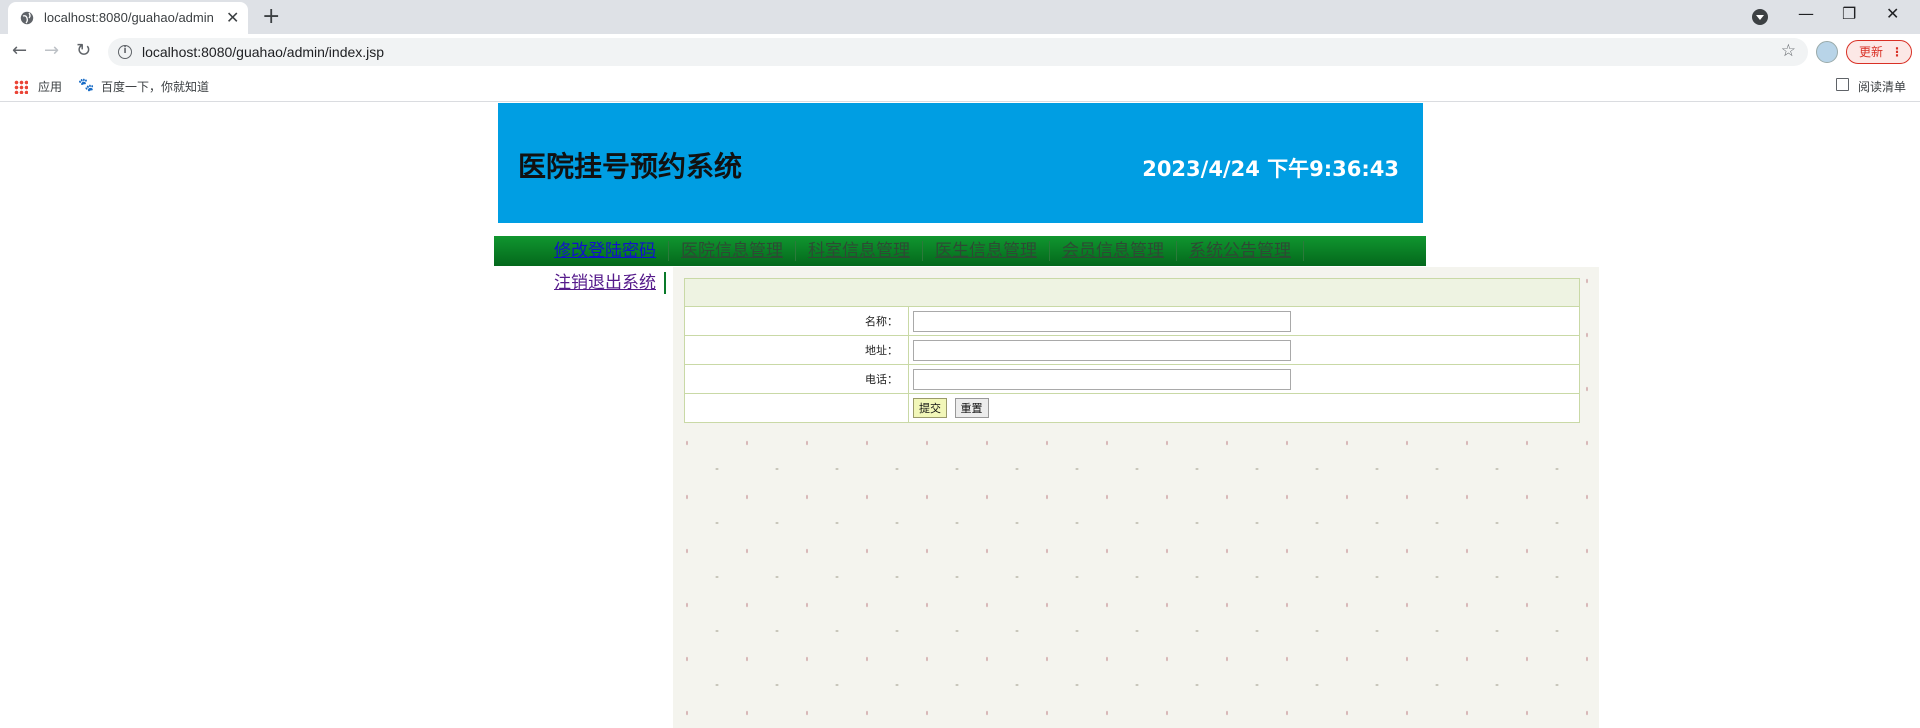  What do you see at coordinates (610, 283) in the screenshot?
I see `nav-logout: 注销退出系统` at bounding box center [610, 283].